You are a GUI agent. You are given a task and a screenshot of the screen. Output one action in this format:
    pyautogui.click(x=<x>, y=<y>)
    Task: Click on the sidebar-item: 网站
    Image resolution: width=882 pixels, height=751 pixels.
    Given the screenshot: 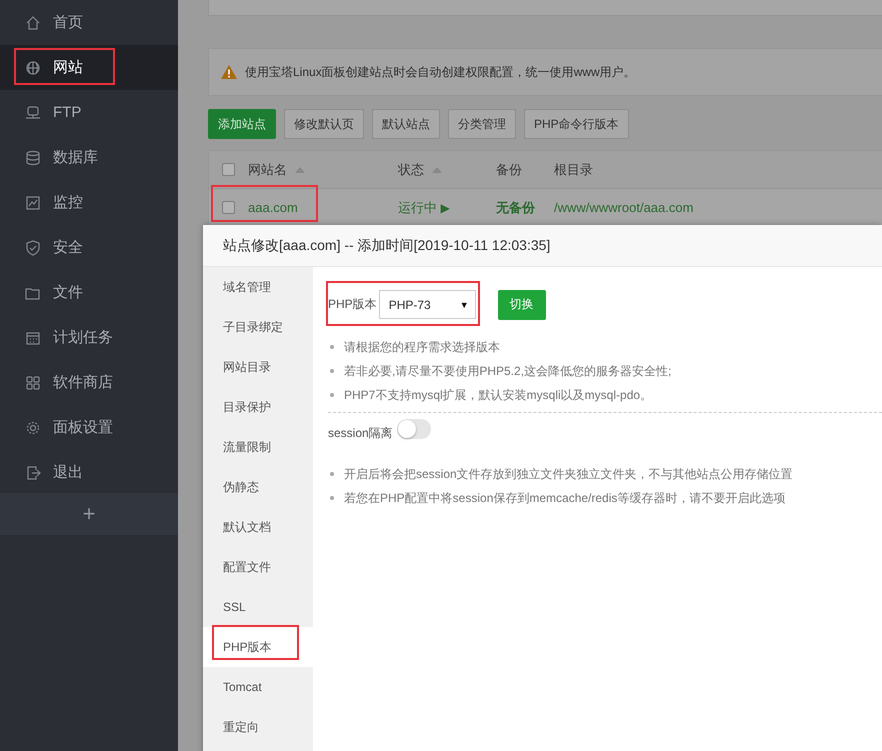 What is the action you would take?
    pyautogui.click(x=89, y=67)
    